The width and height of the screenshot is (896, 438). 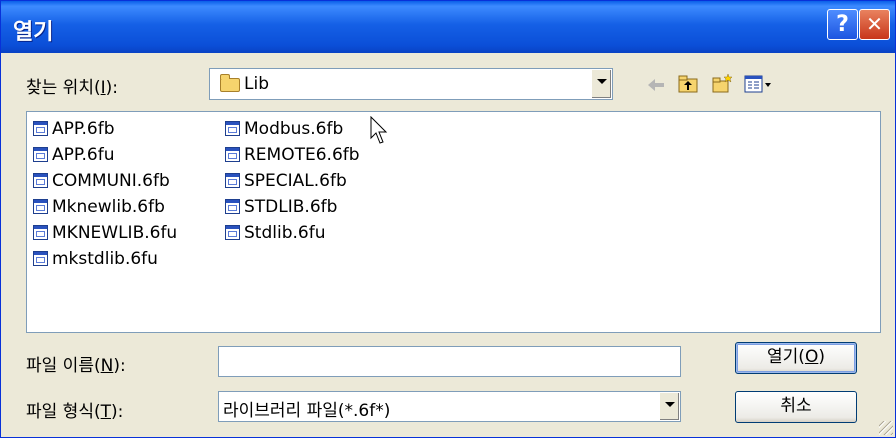 What do you see at coordinates (99, 206) in the screenshot?
I see `list-item: Mknewlib.6fb` at bounding box center [99, 206].